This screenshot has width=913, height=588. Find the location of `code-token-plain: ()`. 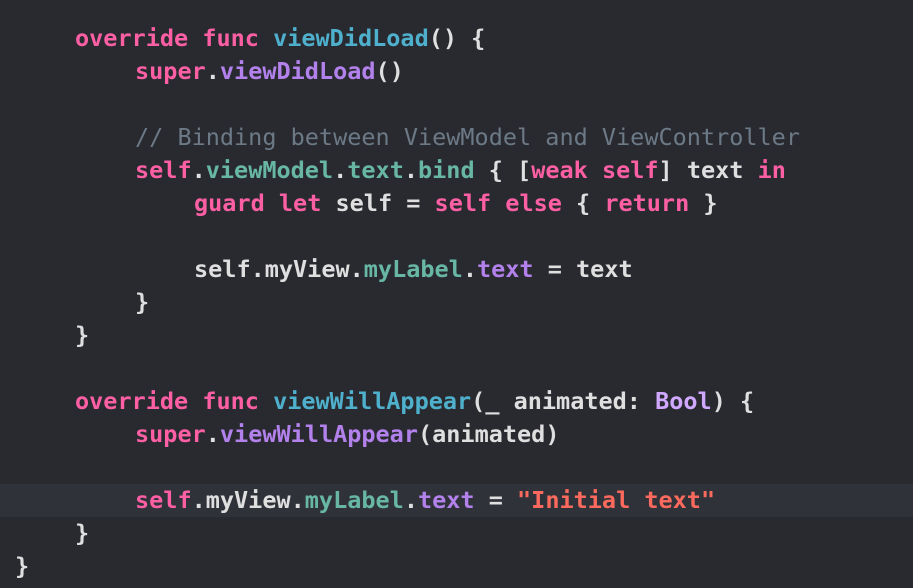

code-token-plain: () is located at coordinates (389, 71).